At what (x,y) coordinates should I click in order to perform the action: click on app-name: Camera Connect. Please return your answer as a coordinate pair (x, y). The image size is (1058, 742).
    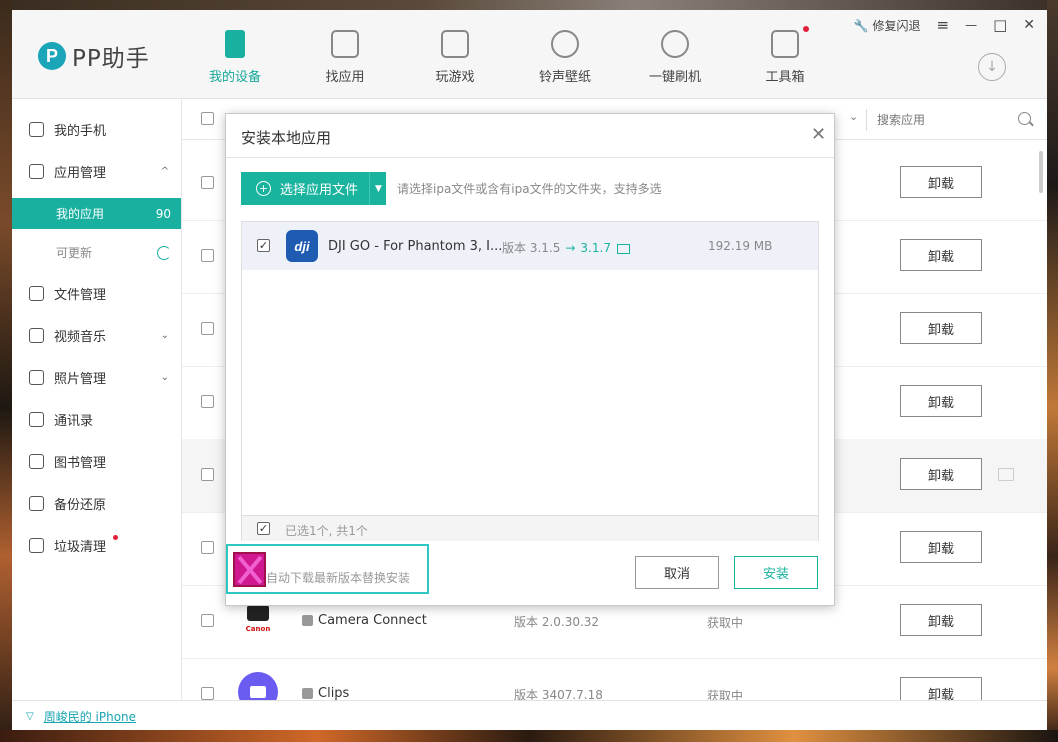
    Looking at the image, I should click on (372, 620).